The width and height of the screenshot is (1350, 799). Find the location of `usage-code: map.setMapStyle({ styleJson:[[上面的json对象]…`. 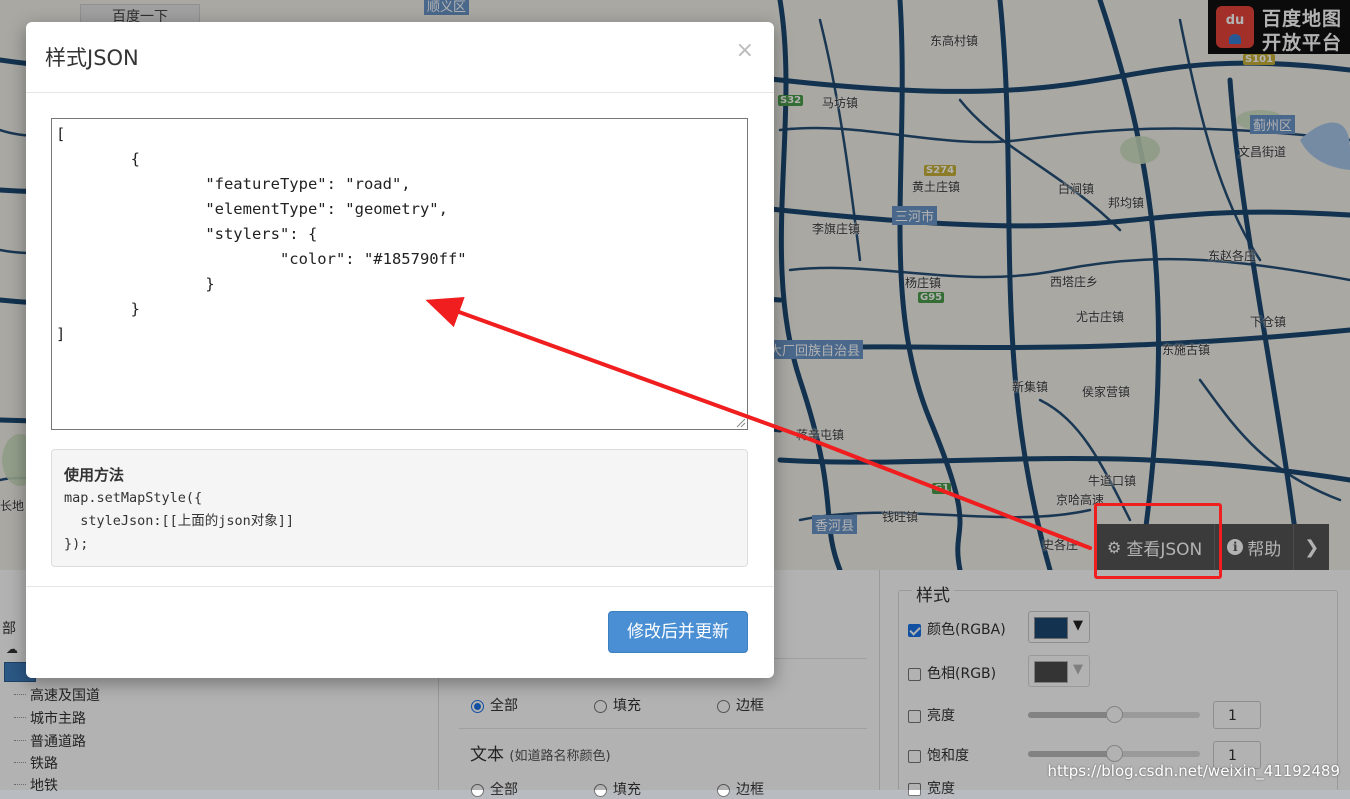

usage-code: map.setMapStyle({ styleJson:[[上面的json对象]… is located at coordinates (179, 521).